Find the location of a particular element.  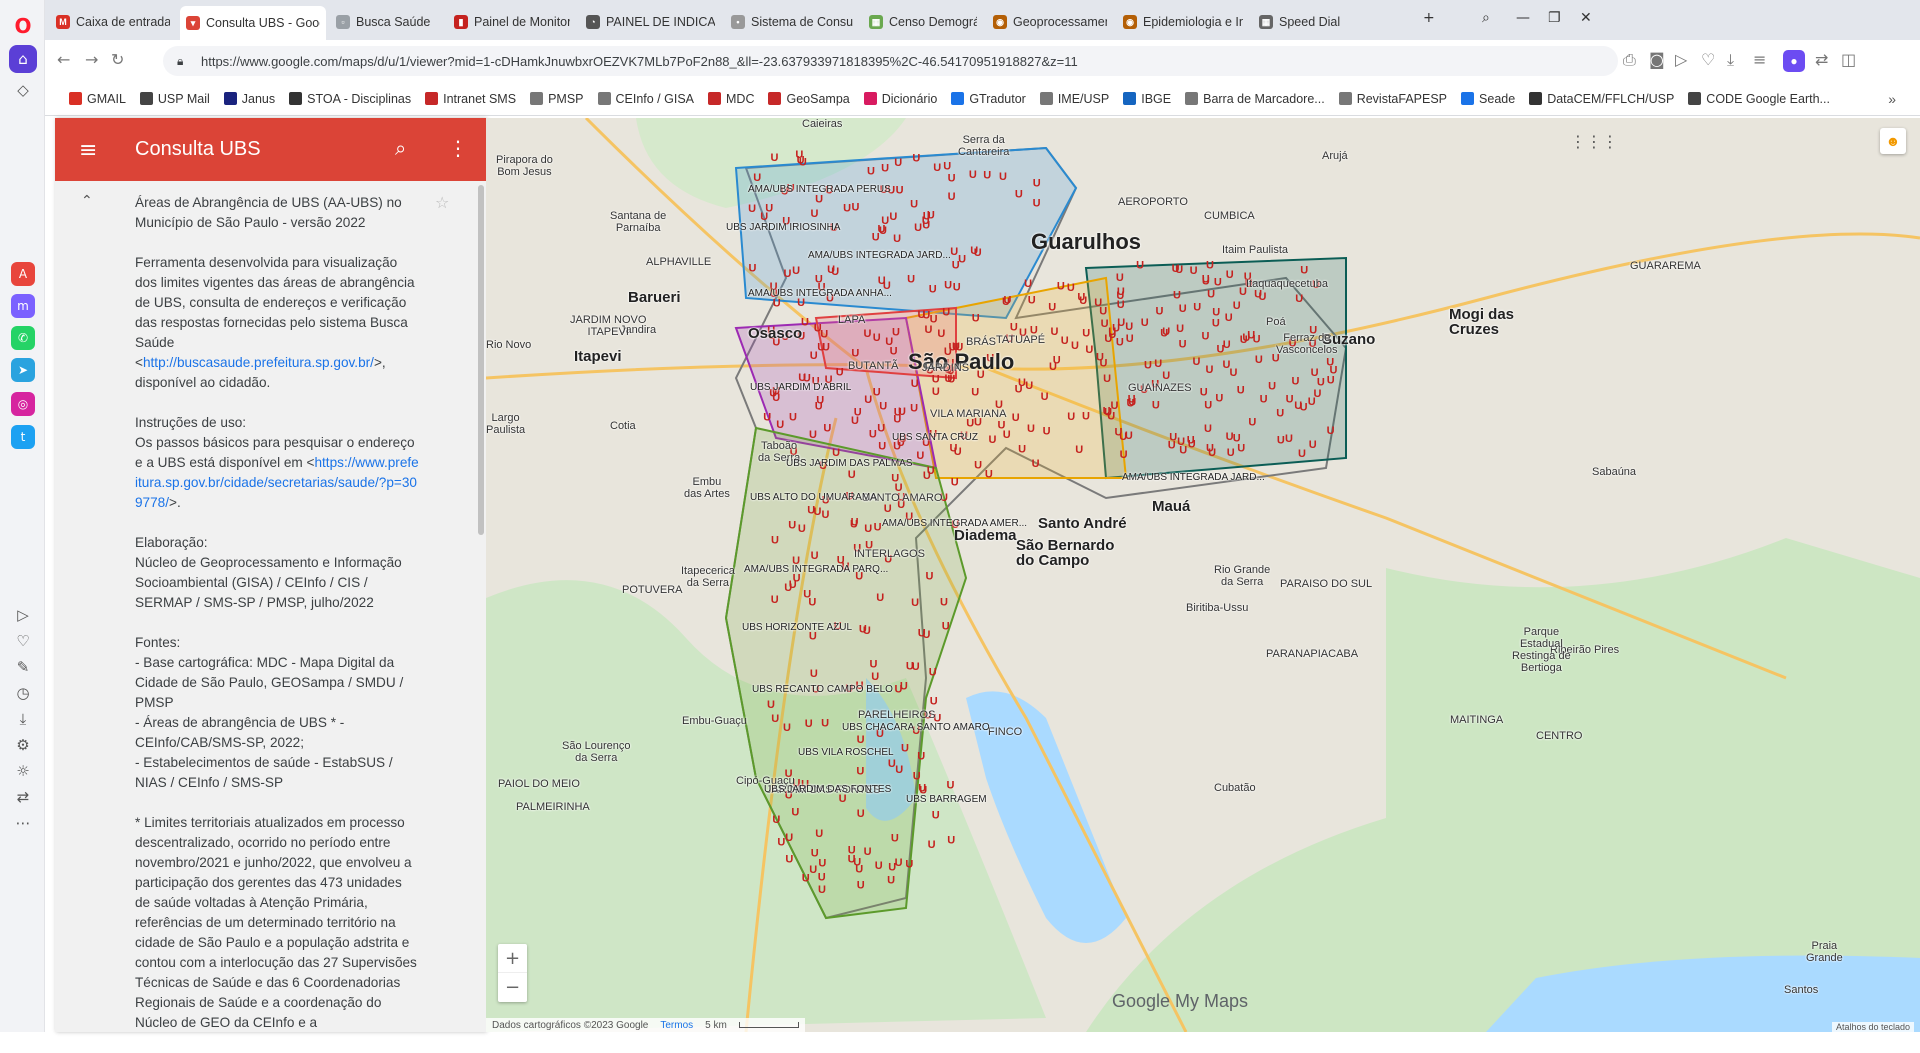

bookmark-item: GTradutor is located at coordinates (988, 99).